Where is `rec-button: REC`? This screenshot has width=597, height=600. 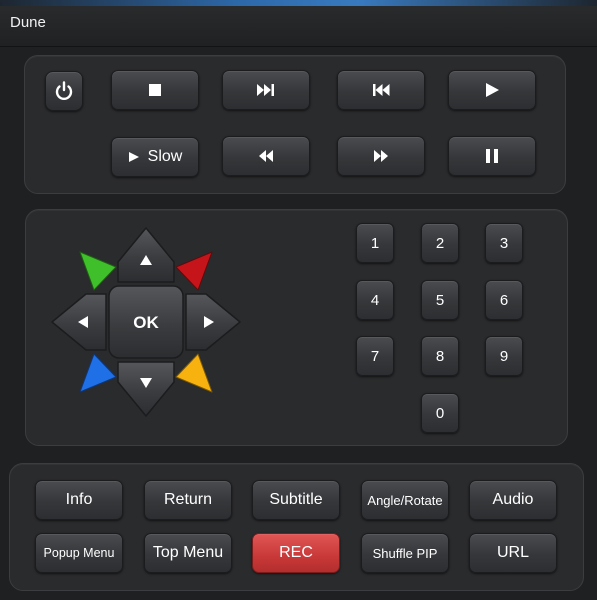 rec-button: REC is located at coordinates (296, 553).